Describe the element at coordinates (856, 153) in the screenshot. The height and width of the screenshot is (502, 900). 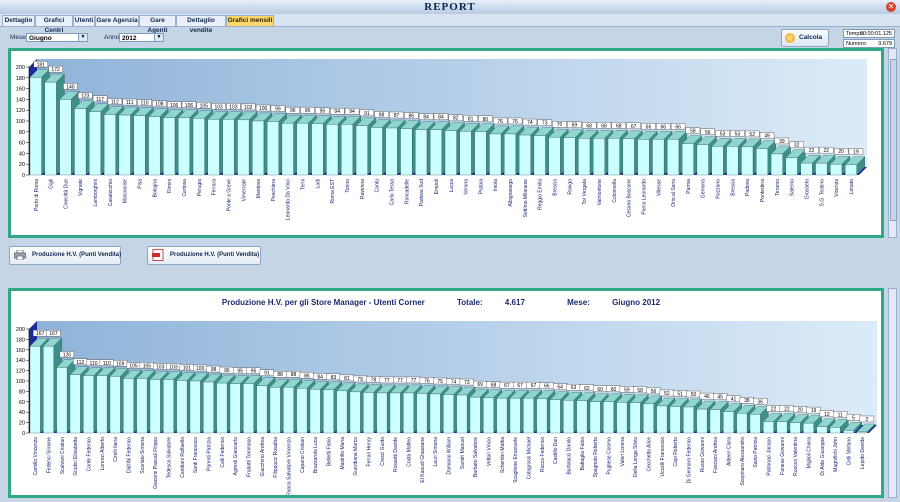
I see `data-label: 19` at that location.